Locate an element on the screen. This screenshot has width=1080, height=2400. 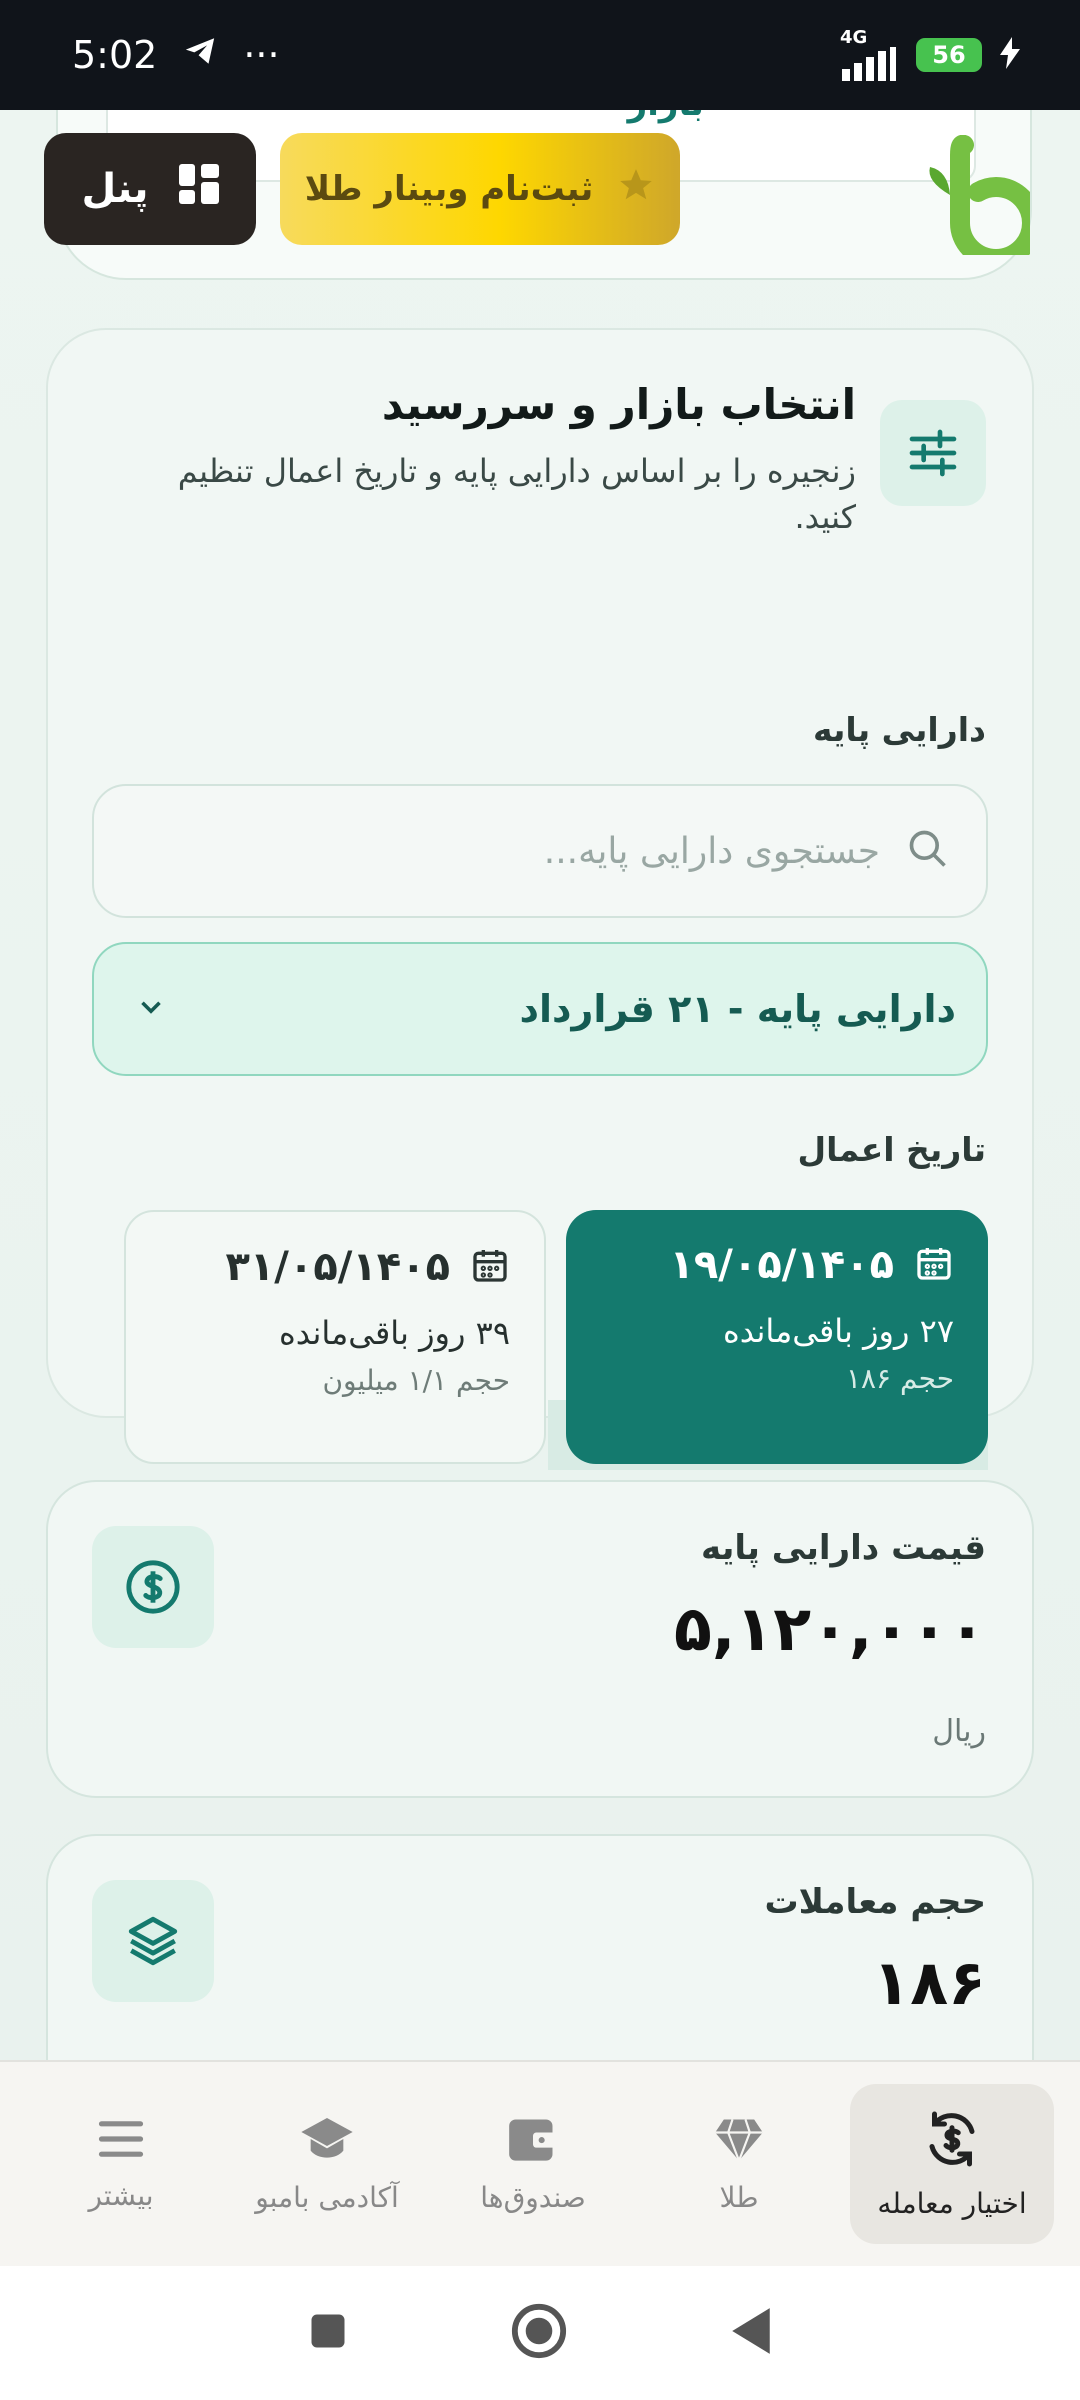
bamboo-logo is located at coordinates (981, 201).